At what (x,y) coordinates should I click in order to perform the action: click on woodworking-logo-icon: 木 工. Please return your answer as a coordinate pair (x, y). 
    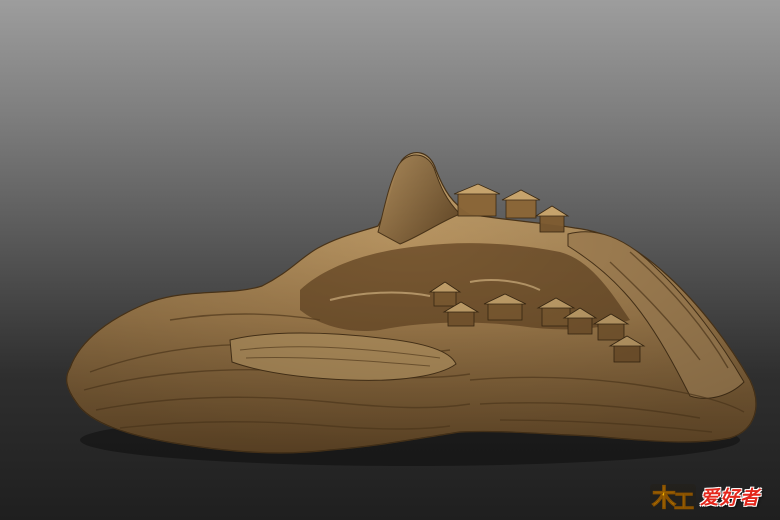
    Looking at the image, I should click on (673, 498).